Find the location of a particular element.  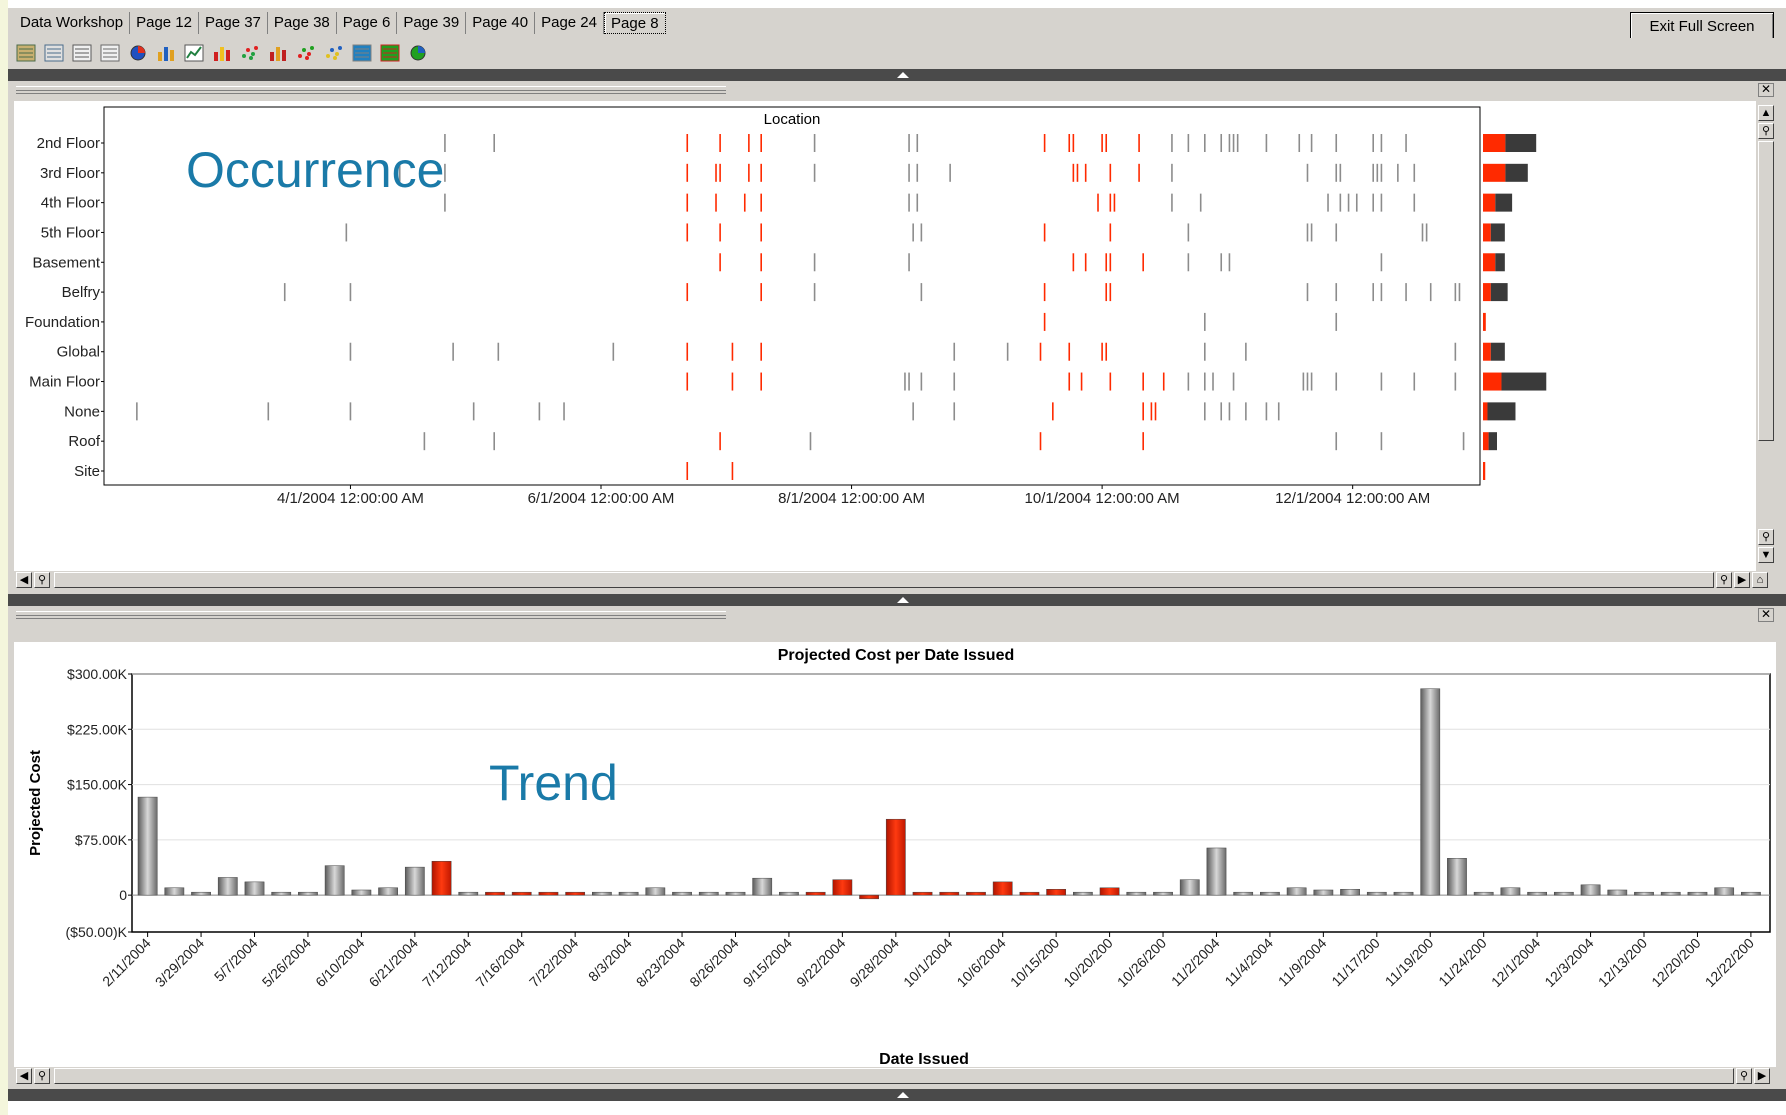

heatmap-icon is located at coordinates (362, 53).